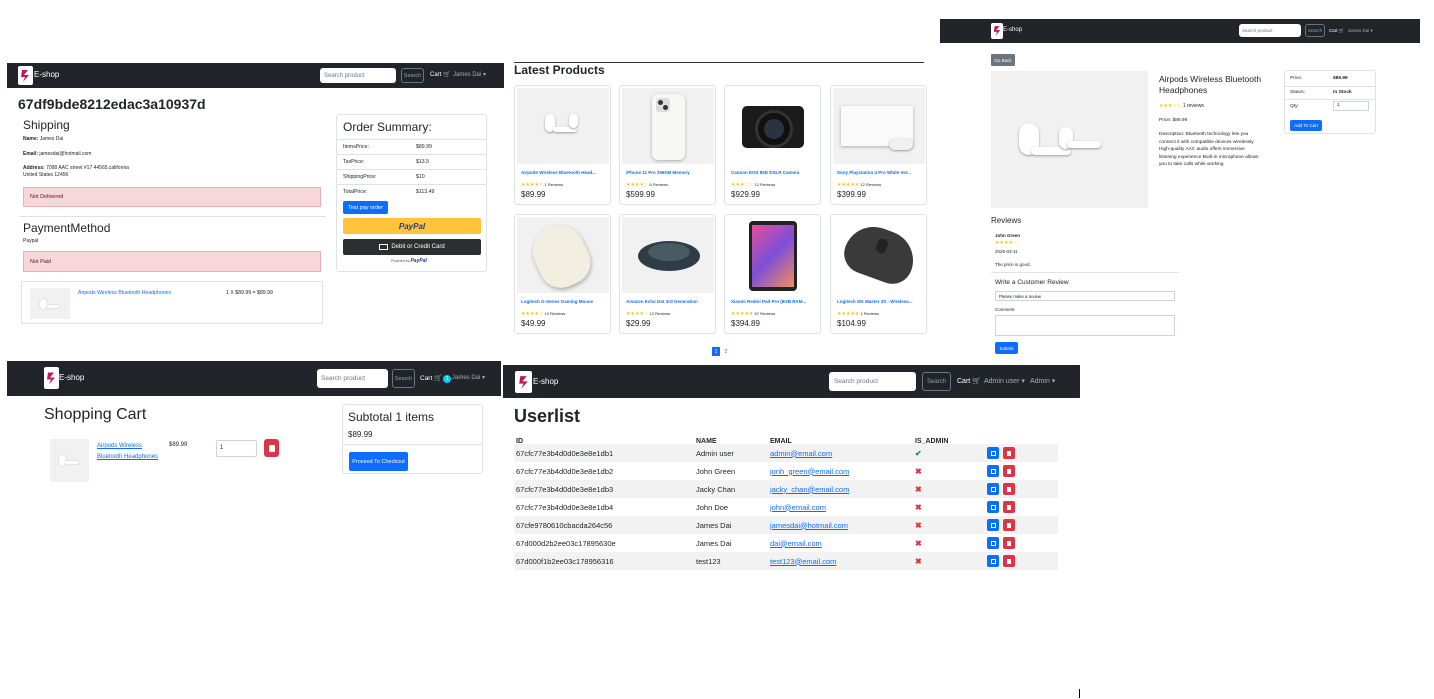  I want to click on order-item-link: Airpods Wireless Bluetooth Headphones, so click(124, 293).